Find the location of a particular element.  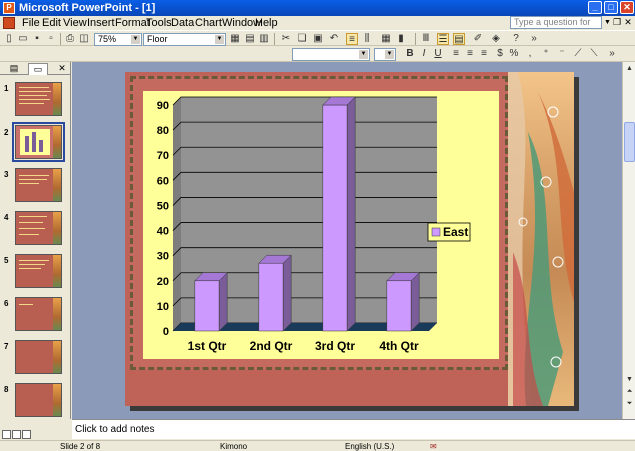

font-size-dropdown-icon: ▼ is located at coordinates (389, 54).